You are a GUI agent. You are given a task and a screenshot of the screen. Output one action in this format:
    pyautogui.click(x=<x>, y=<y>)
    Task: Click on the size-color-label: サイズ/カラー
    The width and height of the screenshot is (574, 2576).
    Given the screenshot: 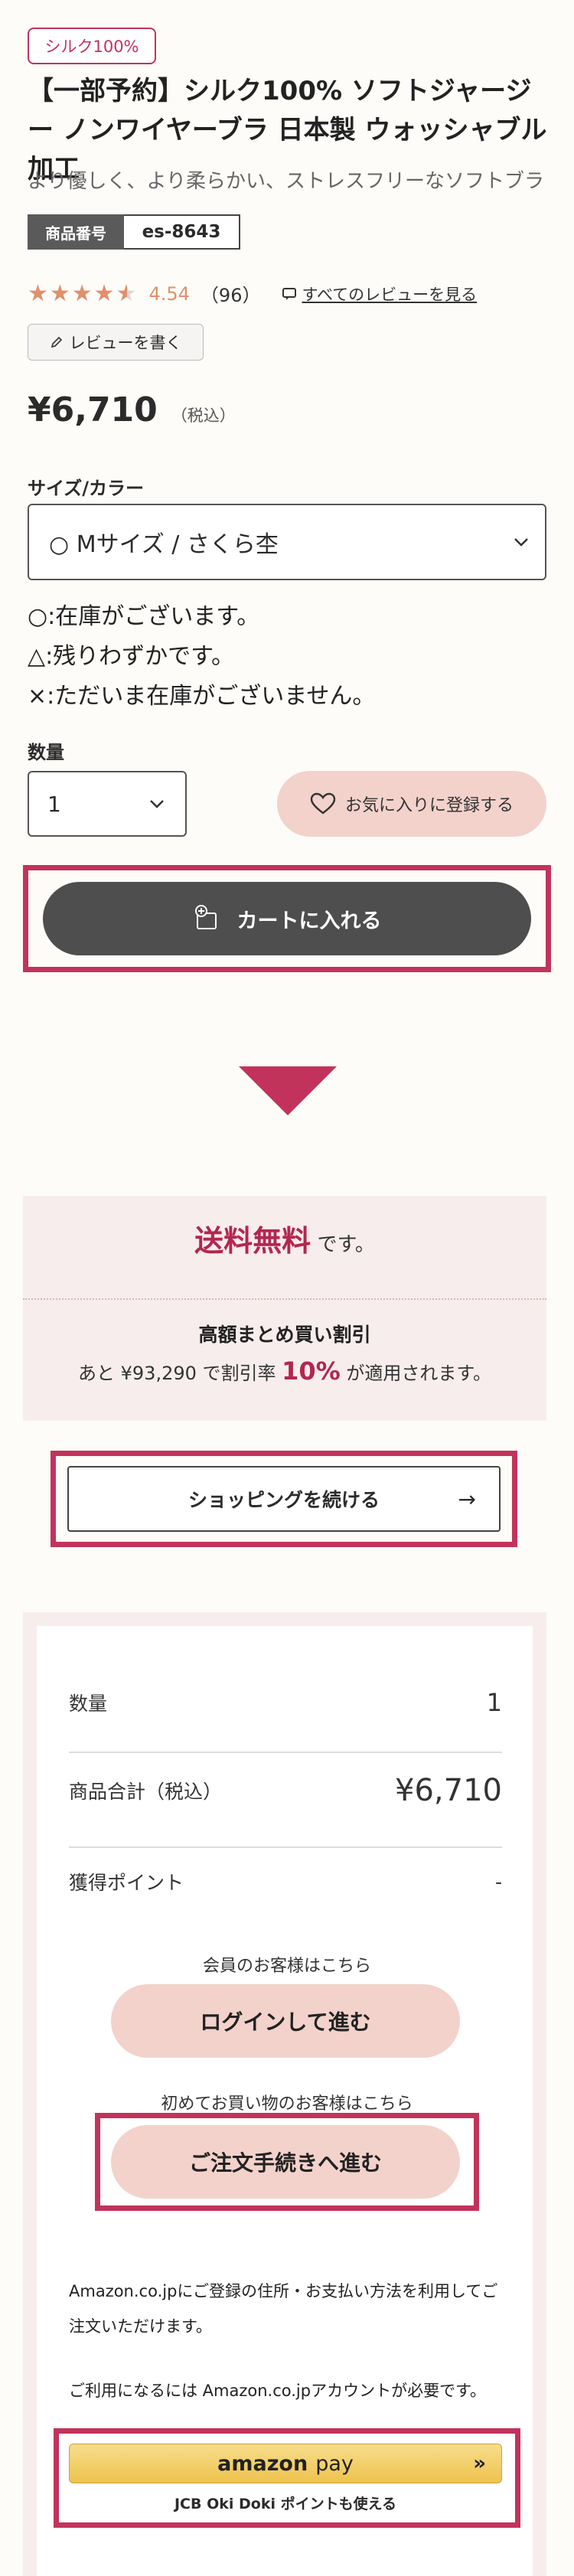 What is the action you would take?
    pyautogui.click(x=86, y=488)
    